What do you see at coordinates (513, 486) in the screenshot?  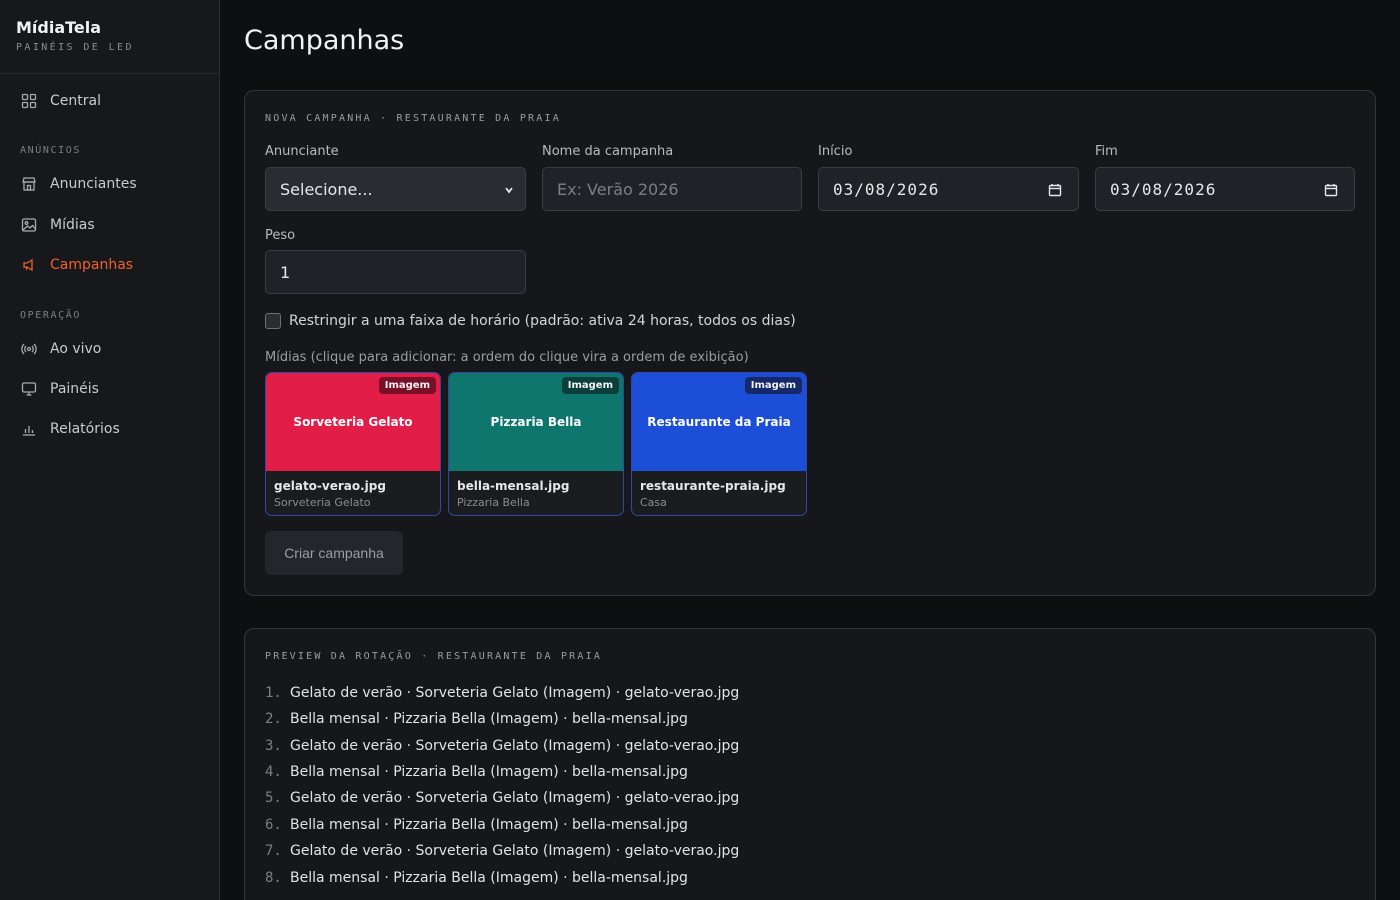 I see `media-filename: bella-mensal.jpg` at bounding box center [513, 486].